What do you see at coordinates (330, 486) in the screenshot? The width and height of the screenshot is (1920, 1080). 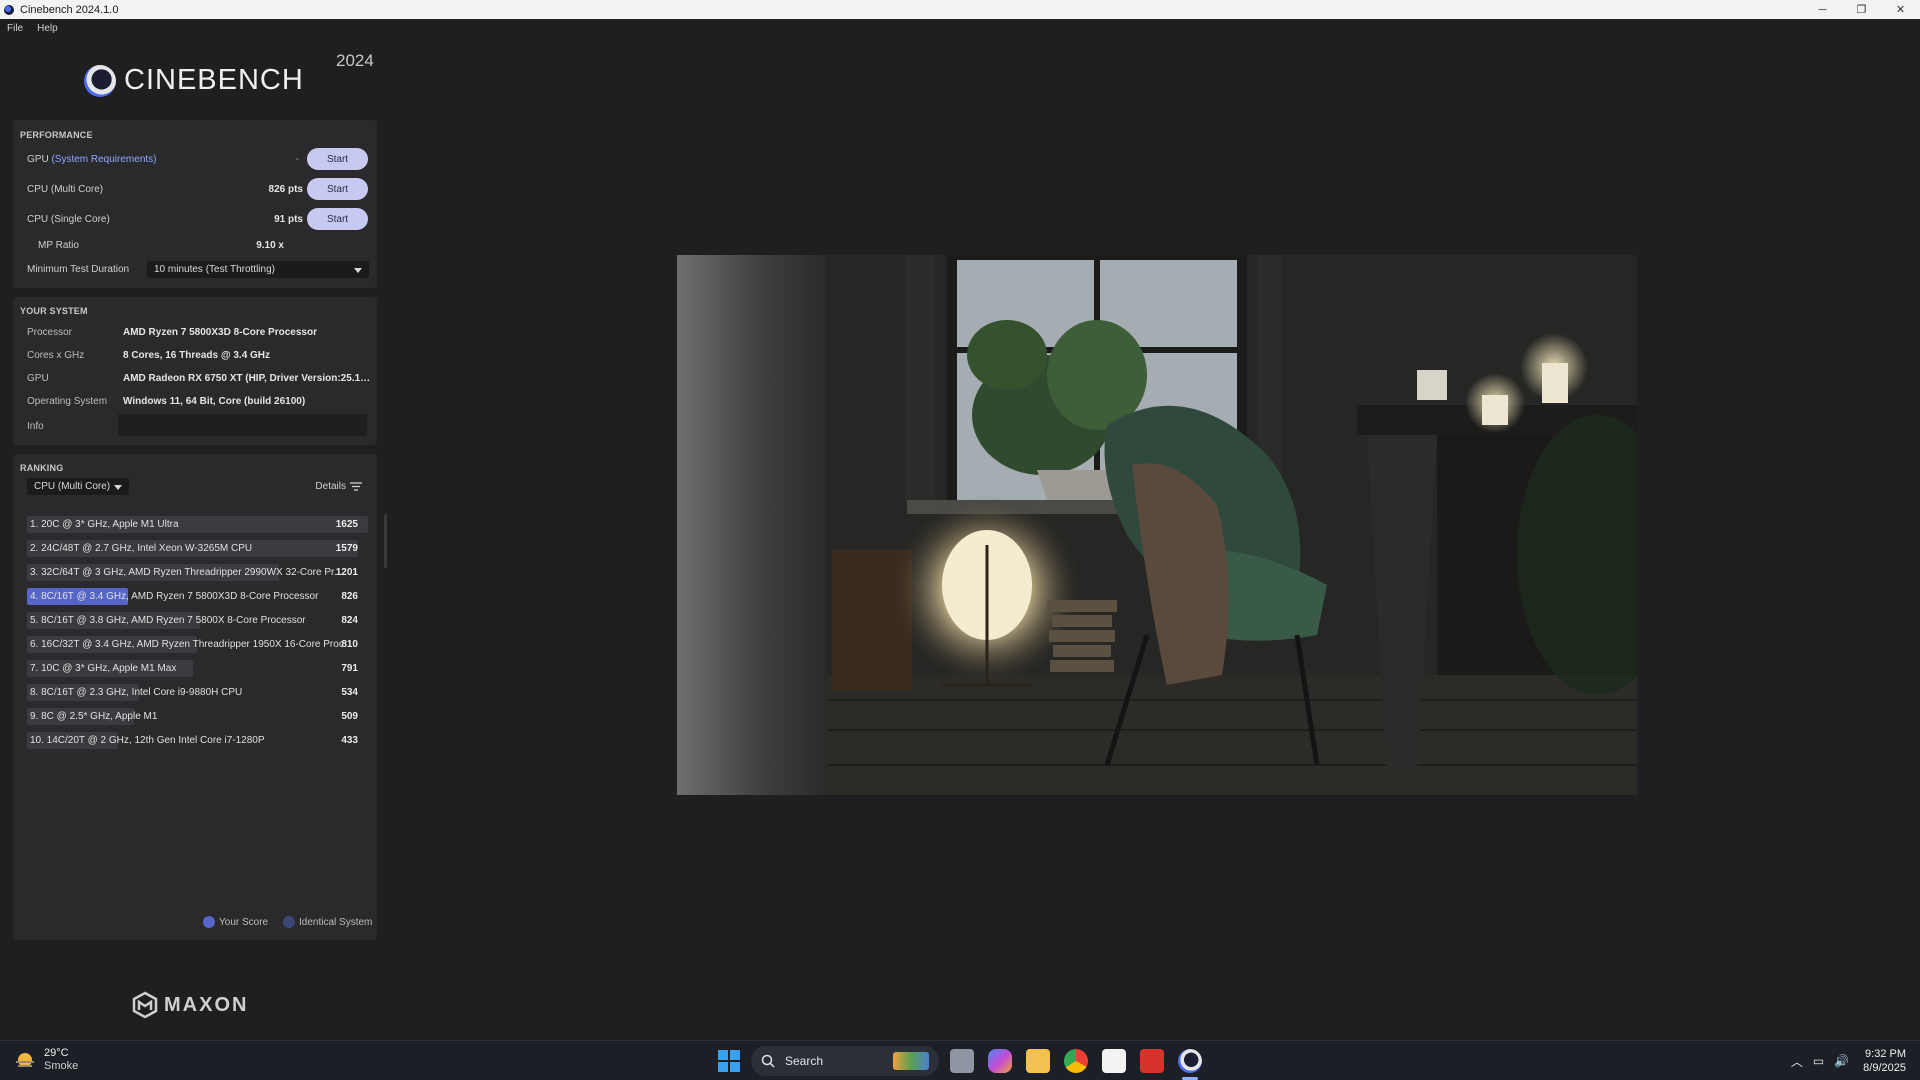 I see `details-label: Details` at bounding box center [330, 486].